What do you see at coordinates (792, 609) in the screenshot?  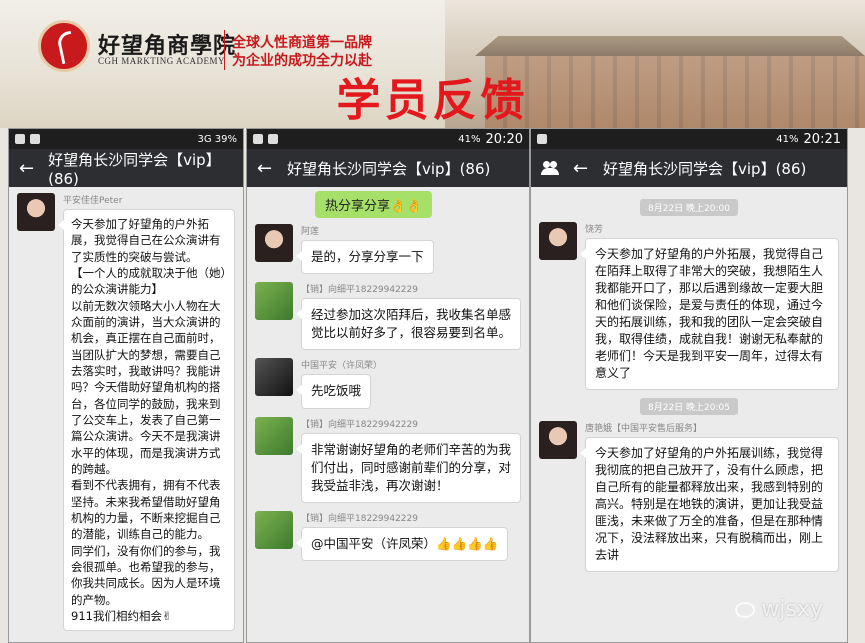 I see `watermark-text: wjsxy` at bounding box center [792, 609].